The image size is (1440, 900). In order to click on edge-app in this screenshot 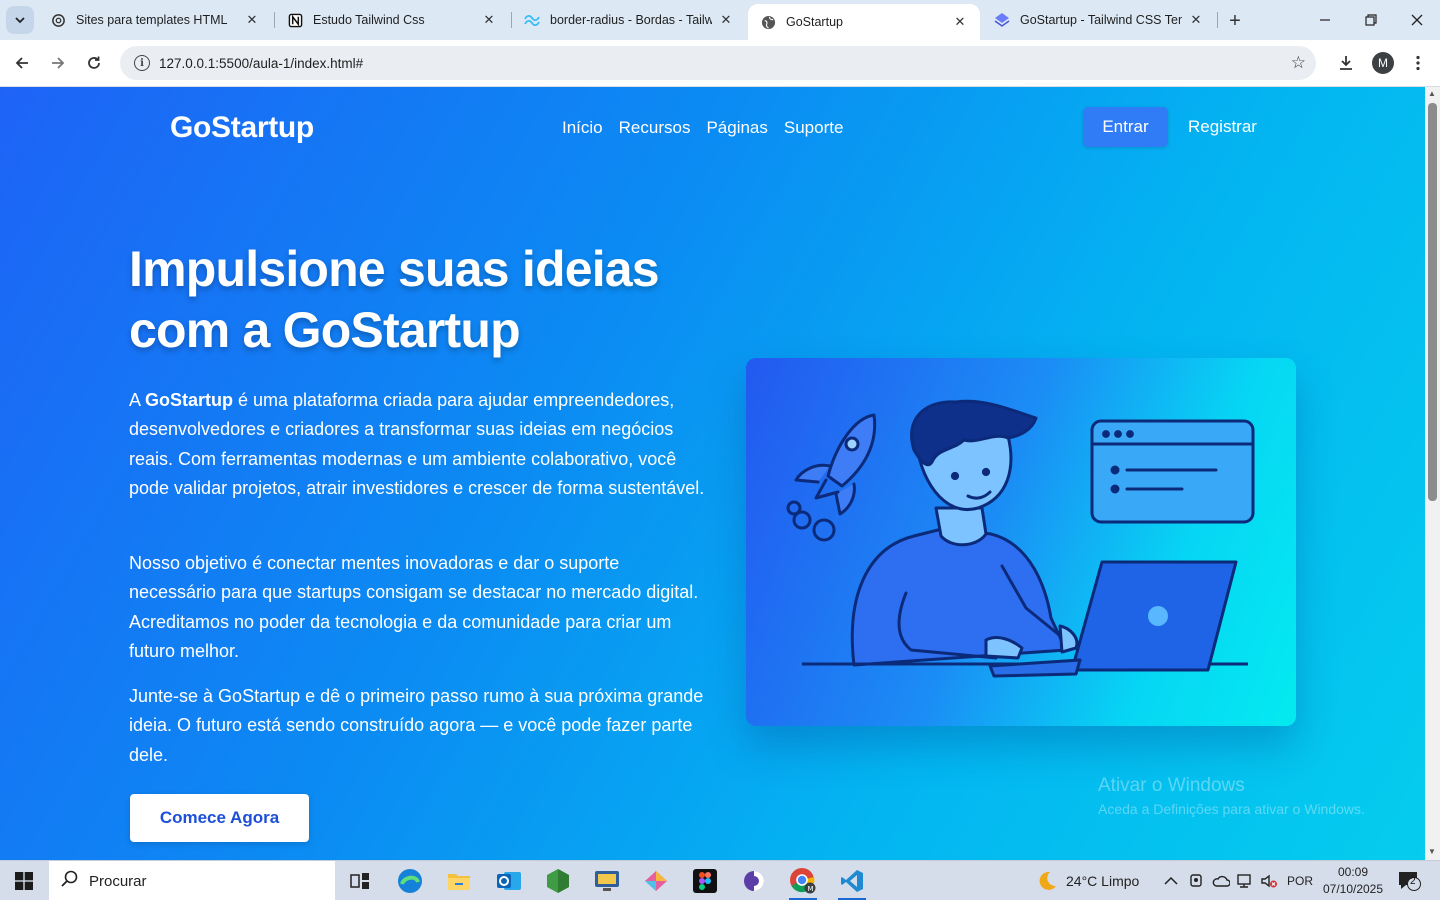, I will do `click(410, 881)`.